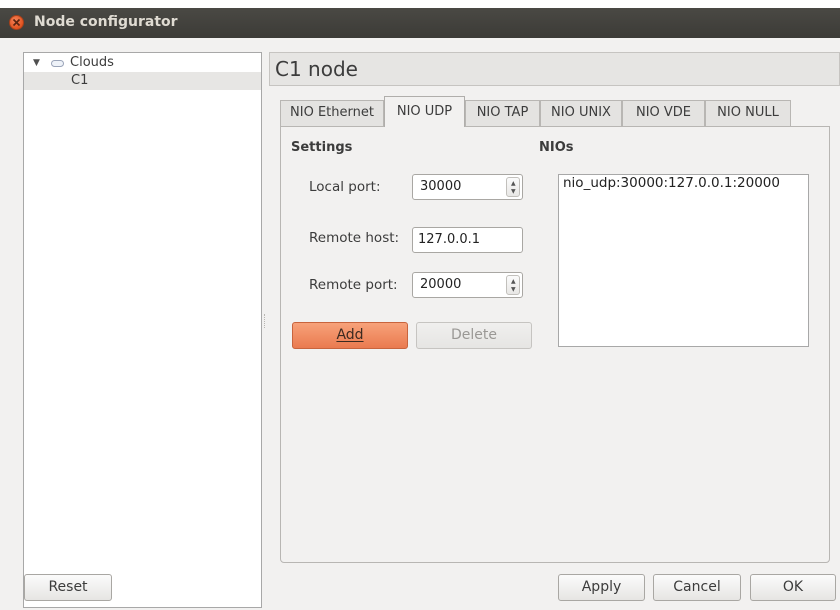  Describe the element at coordinates (441, 186) in the screenshot. I see `local-port-value: 30000` at that location.